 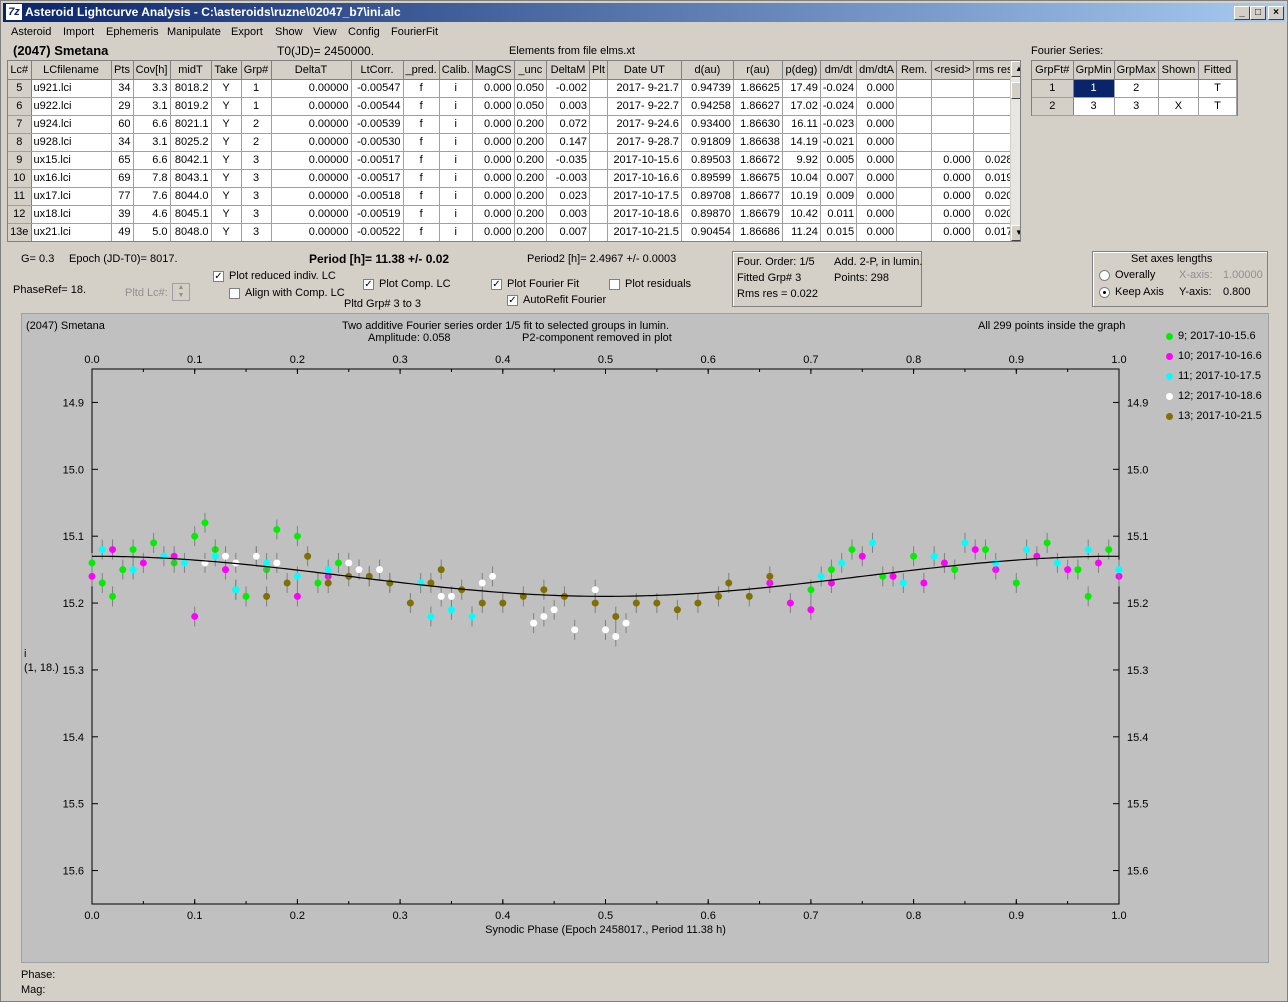 What do you see at coordinates (644, 142) in the screenshot?
I see `table-cell: 2017- 9-28.7` at bounding box center [644, 142].